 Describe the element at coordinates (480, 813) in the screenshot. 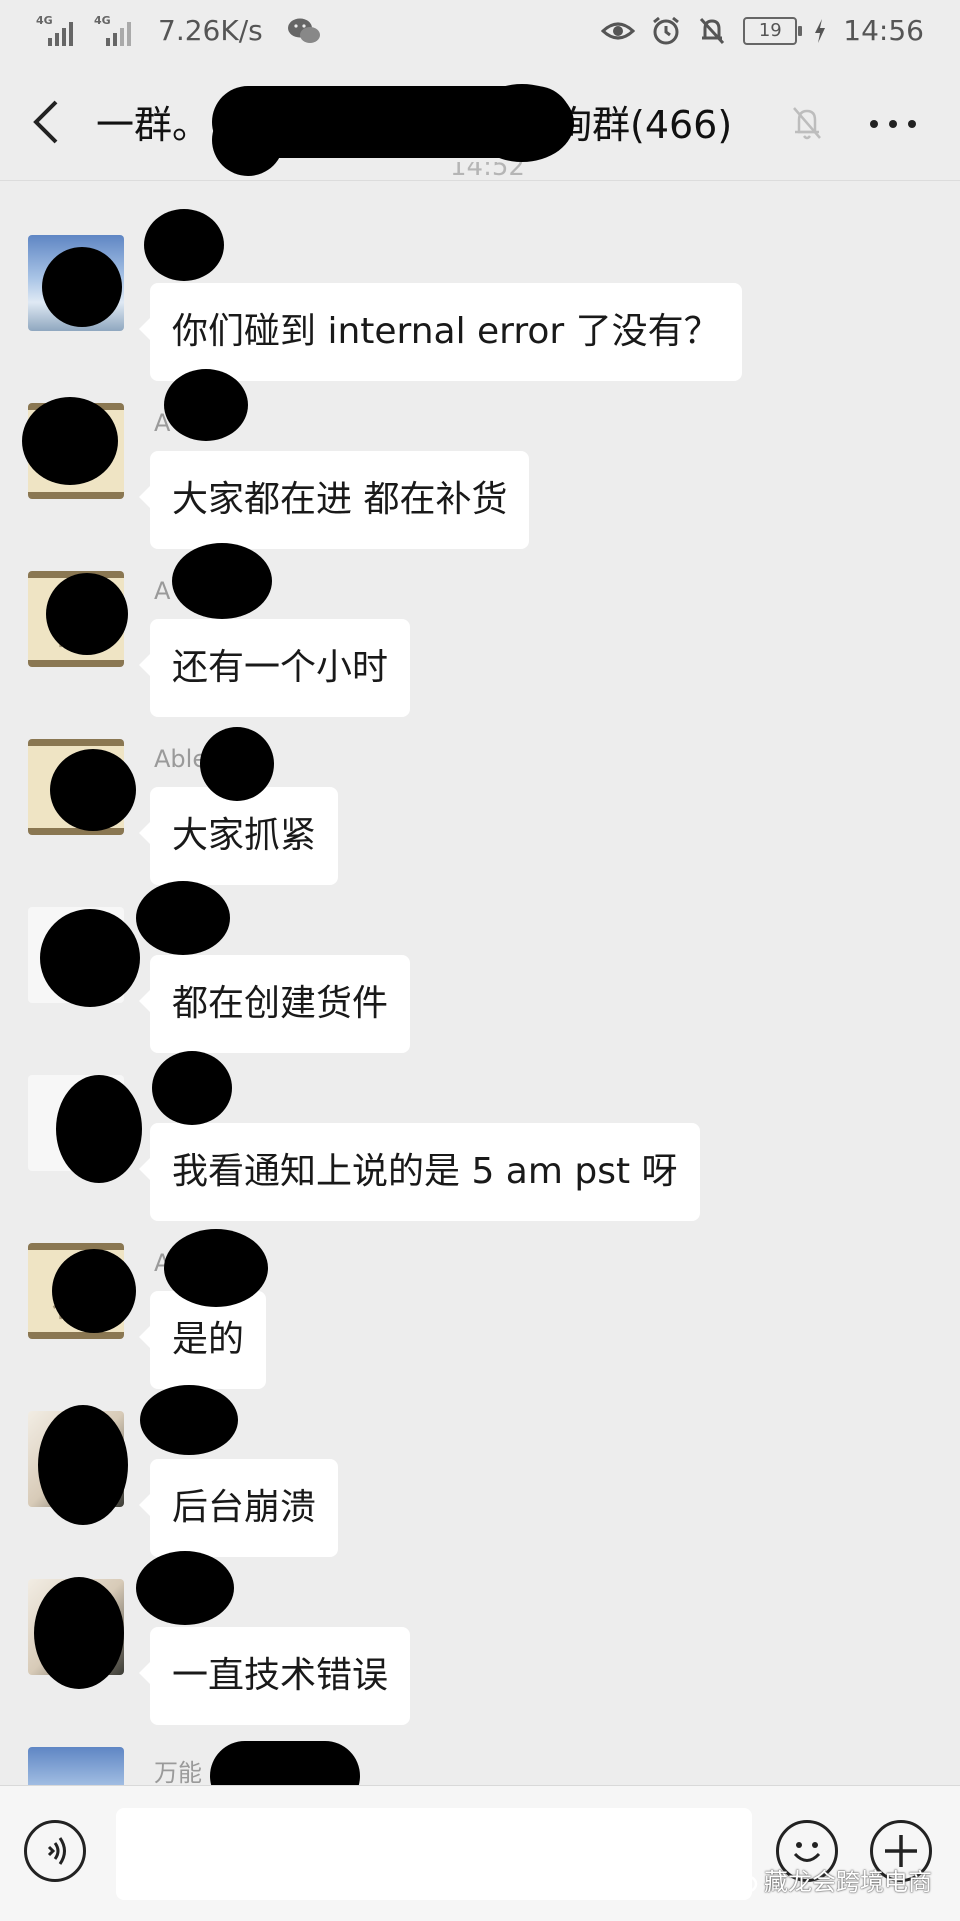

I see `message-item: Able 大家抓紧` at that location.